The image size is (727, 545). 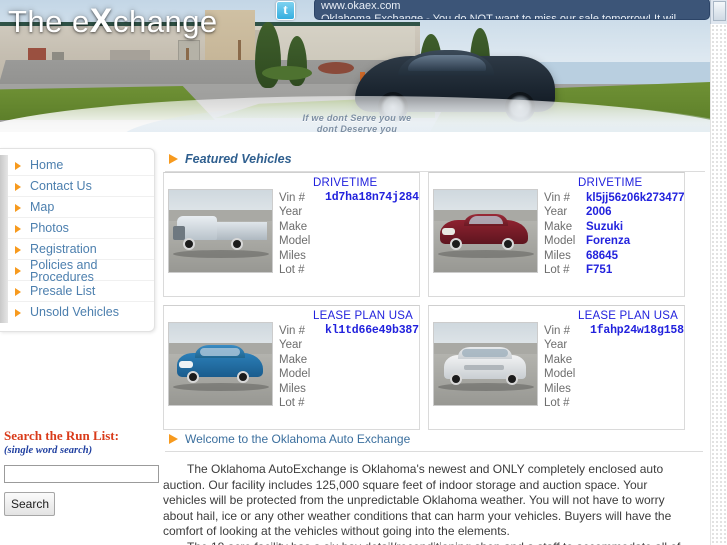 I want to click on vehicle-seller: LEASE PLAN USA, so click(x=628, y=316).